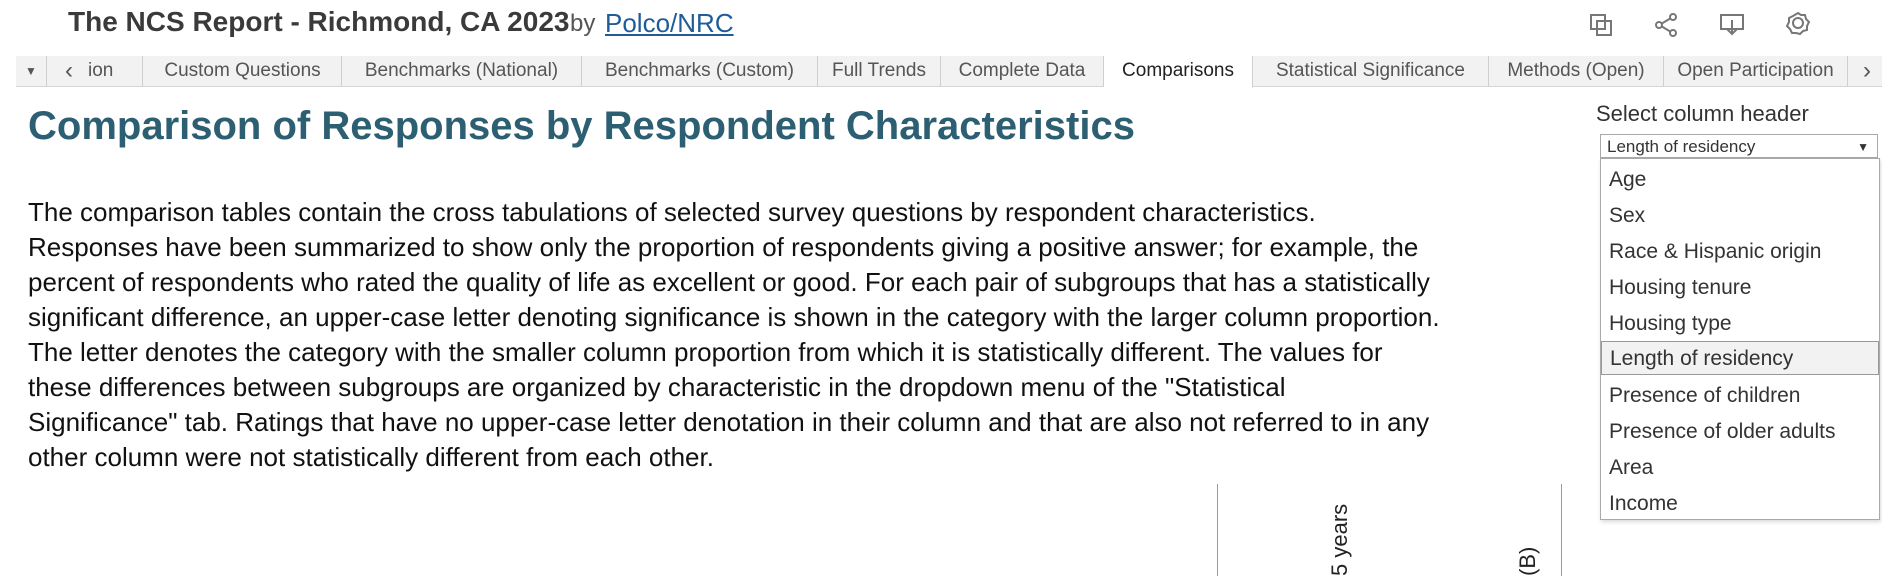 The height and width of the screenshot is (576, 1882). What do you see at coordinates (113, 71) in the screenshot?
I see `tab-overview-partial: ion` at bounding box center [113, 71].